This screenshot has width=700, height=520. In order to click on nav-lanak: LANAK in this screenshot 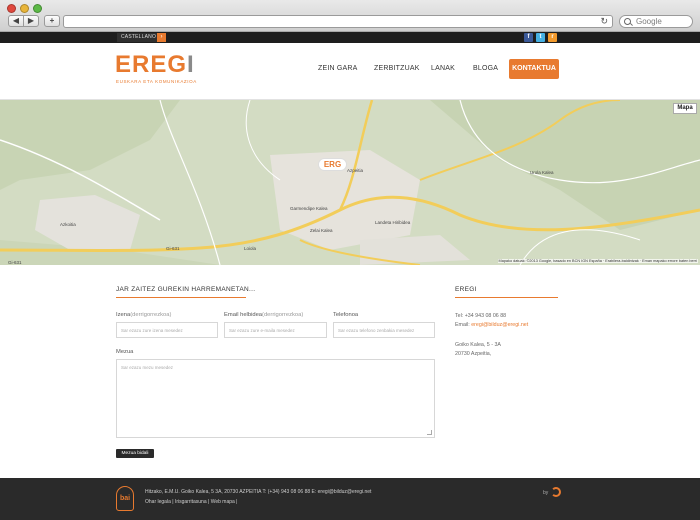, I will do `click(443, 68)`.